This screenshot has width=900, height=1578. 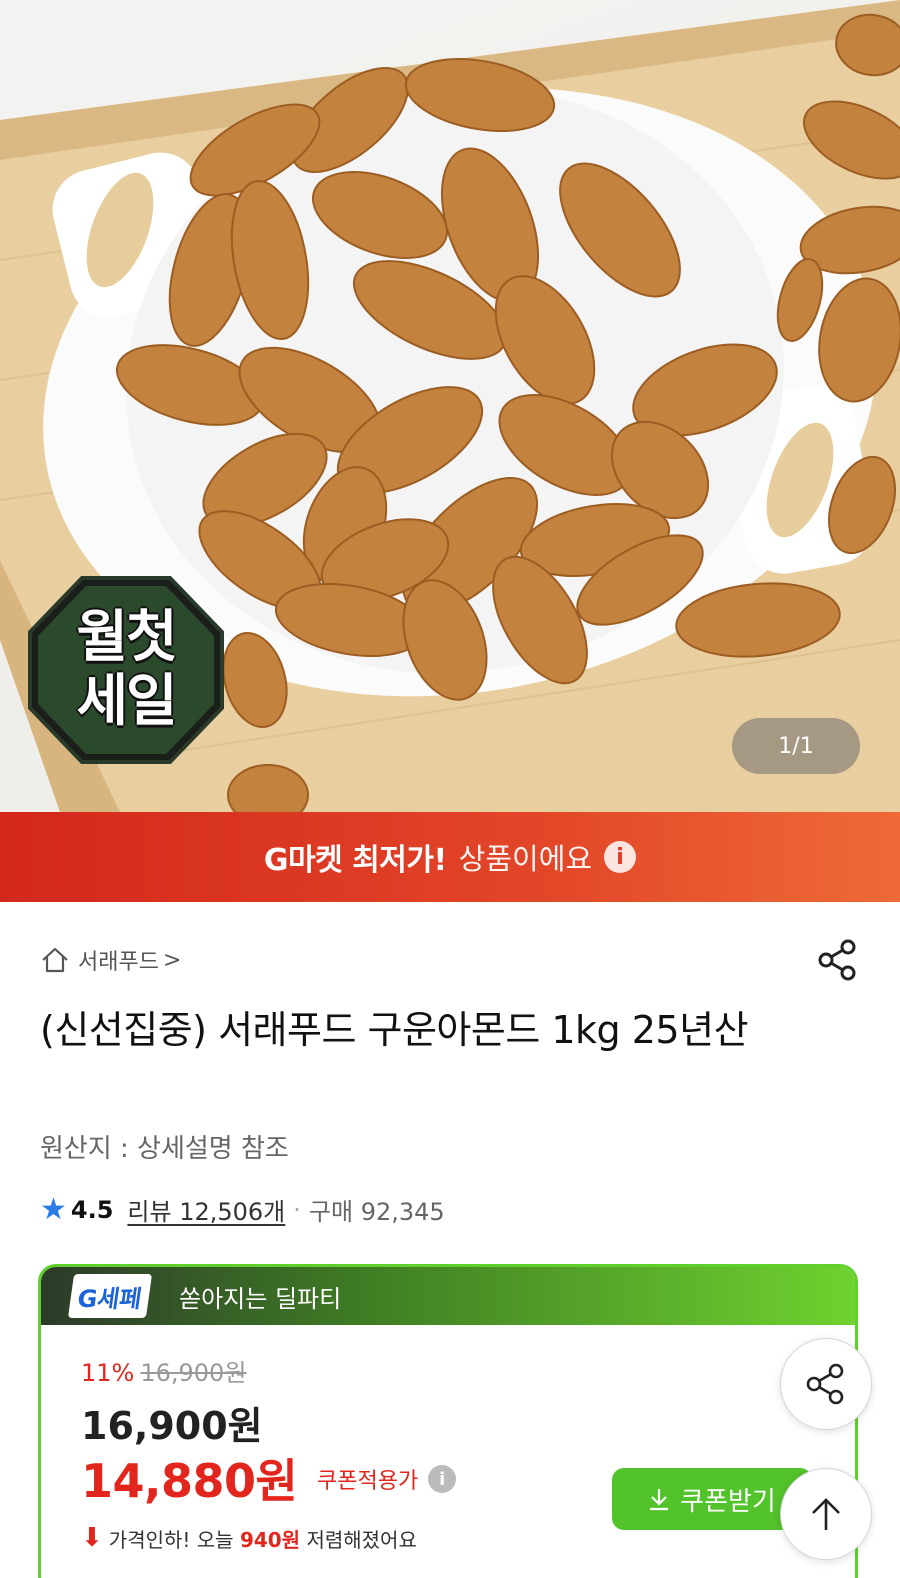 What do you see at coordinates (189, 1481) in the screenshot?
I see `coupon-price: 14,880원` at bounding box center [189, 1481].